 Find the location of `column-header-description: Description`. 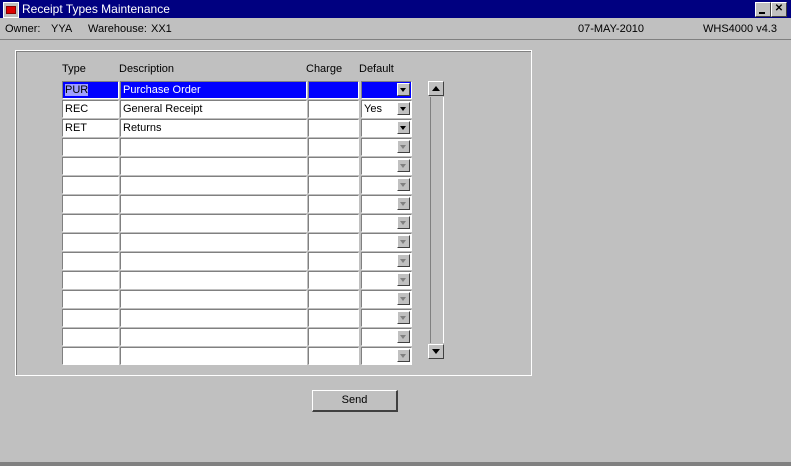

column-header-description: Description is located at coordinates (147, 69).